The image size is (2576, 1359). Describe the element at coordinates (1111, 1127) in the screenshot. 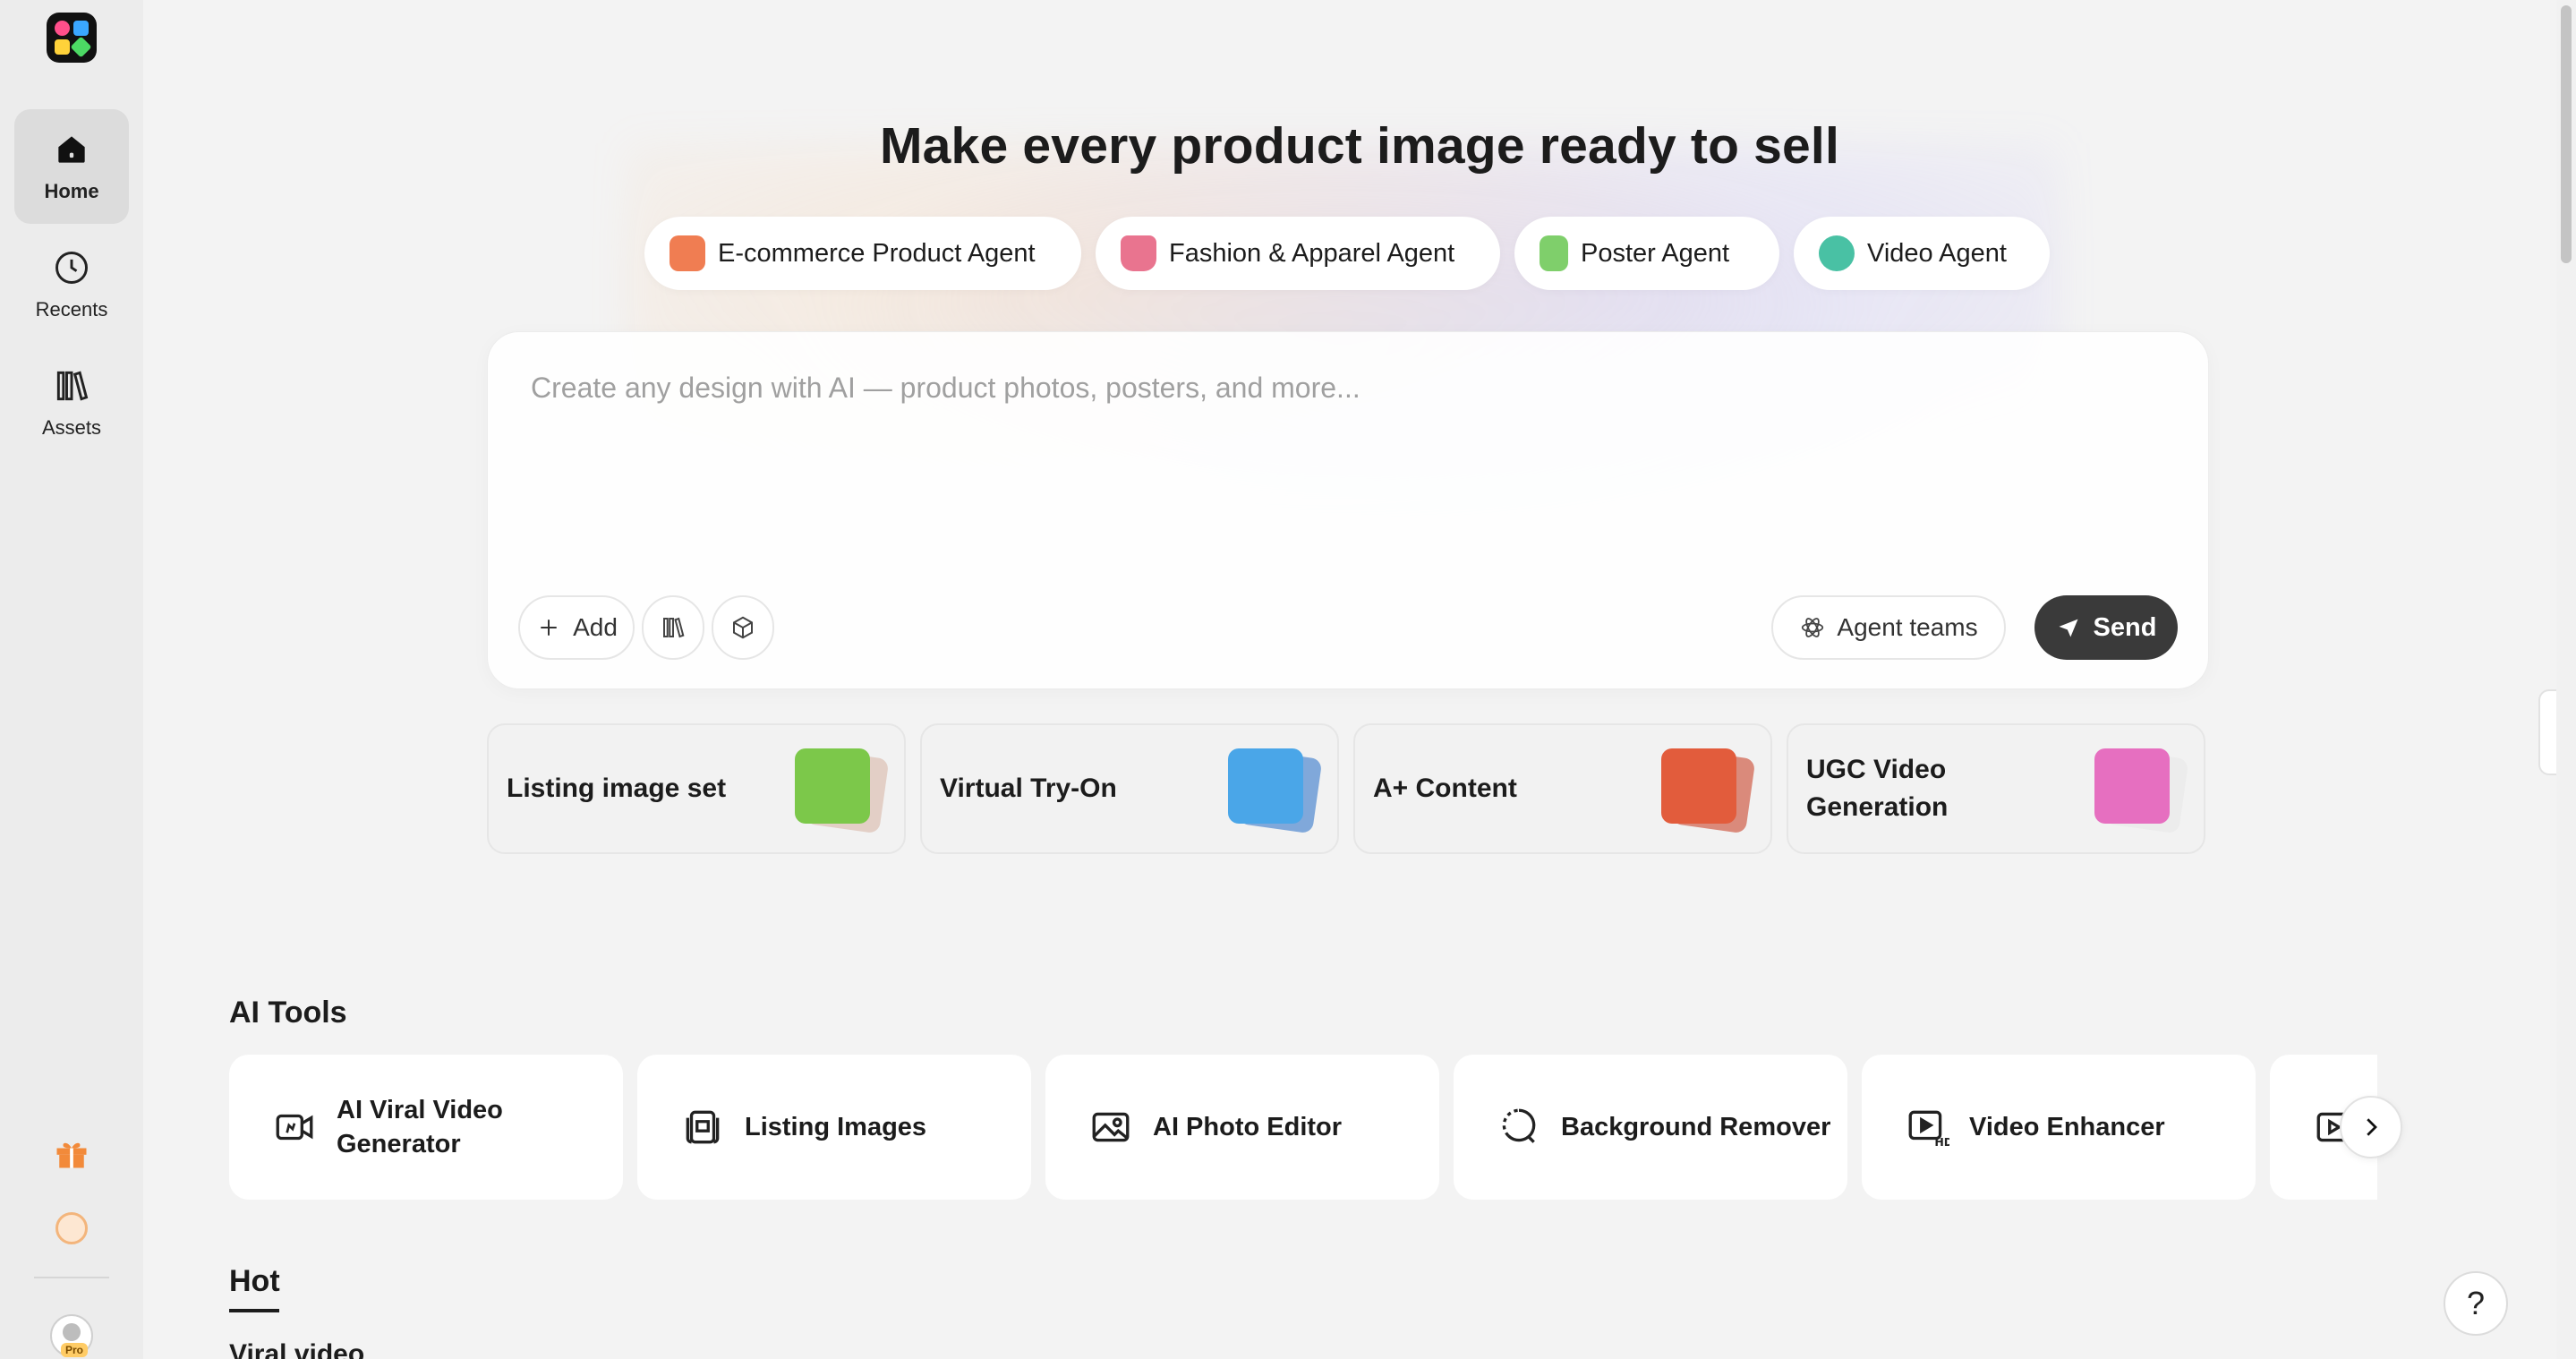

I see `photo-icon` at that location.